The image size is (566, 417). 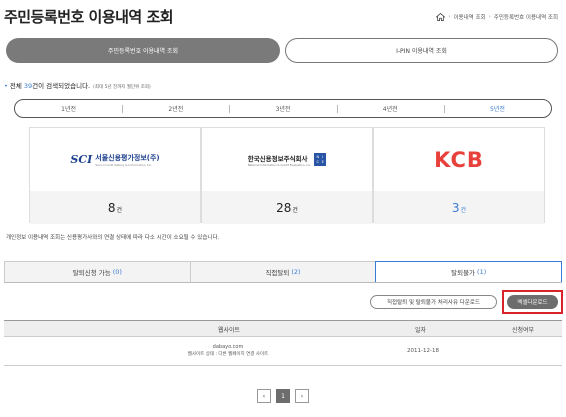 I want to click on summary-prefix: 전체, so click(x=16, y=86).